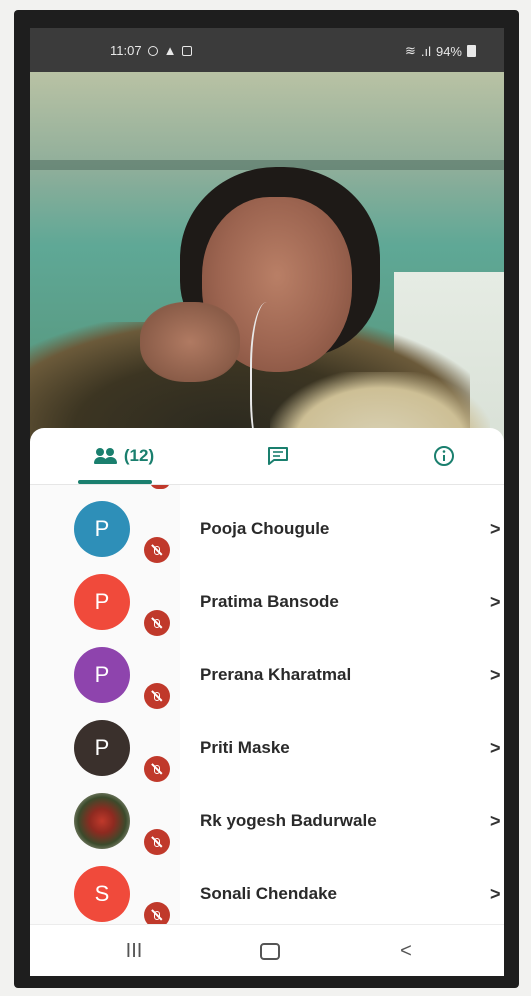 Image resolution: width=531 pixels, height=996 pixels. I want to click on status-left: 11:07 ▲, so click(151, 50).